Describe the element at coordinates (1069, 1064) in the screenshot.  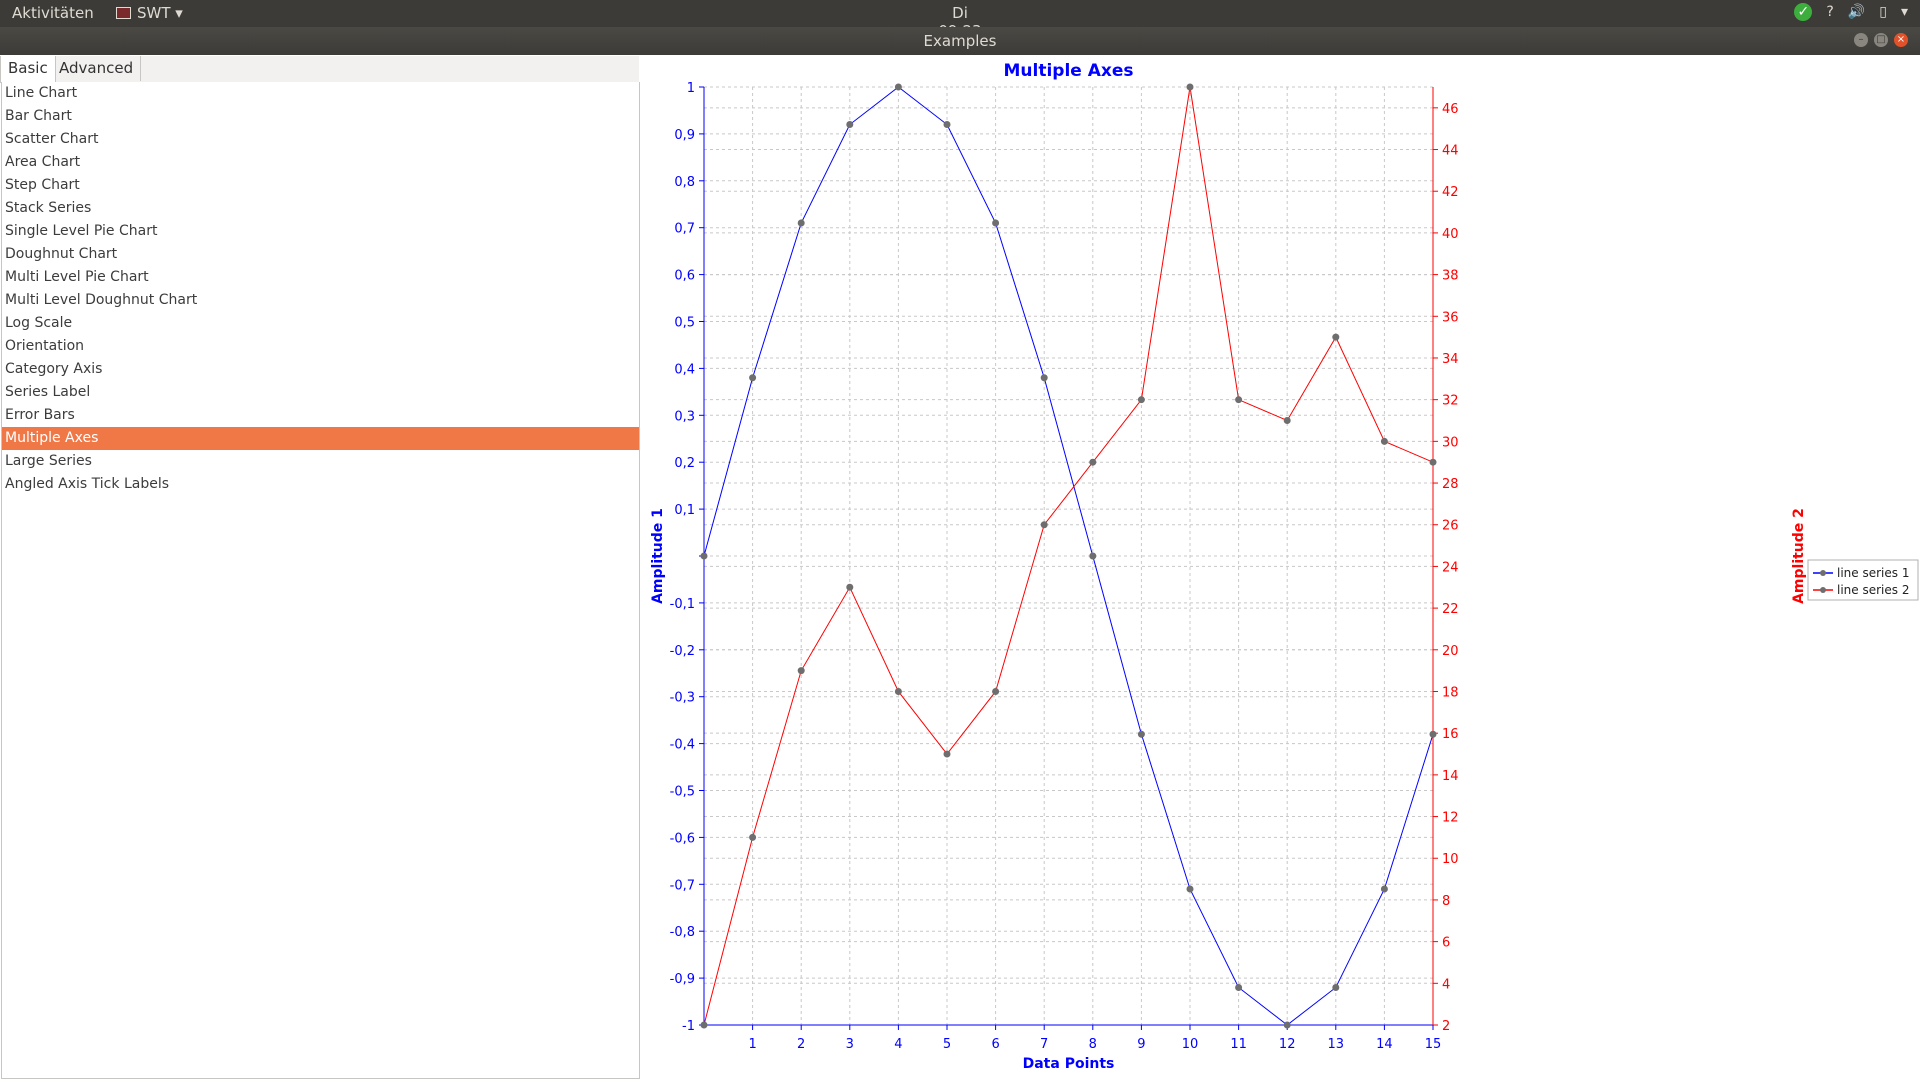
I see `x-axis-label: Data Points` at that location.